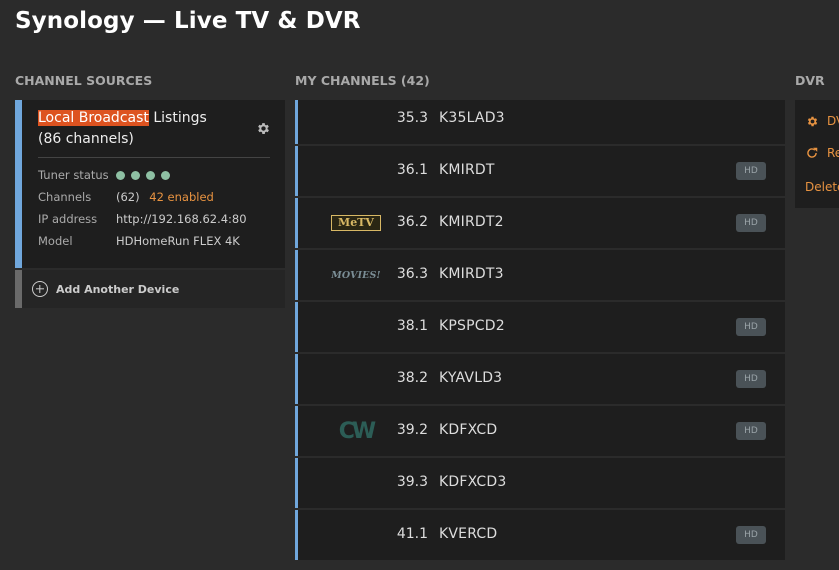  What do you see at coordinates (810, 80) in the screenshot?
I see `dvr-heading: DVR` at bounding box center [810, 80].